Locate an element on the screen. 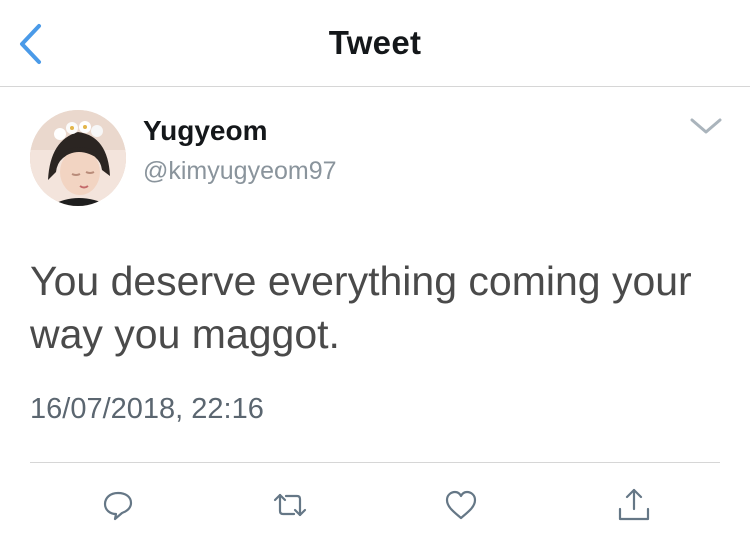 This screenshot has height=548, width=750. retweet-icon is located at coordinates (290, 505).